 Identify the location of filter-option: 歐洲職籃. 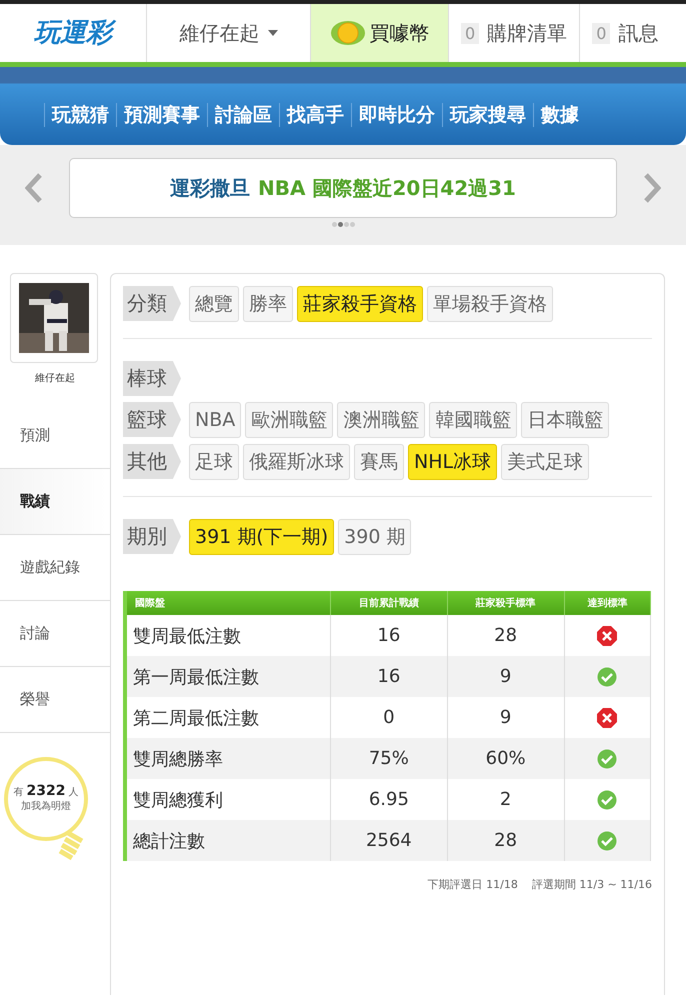
(289, 420).